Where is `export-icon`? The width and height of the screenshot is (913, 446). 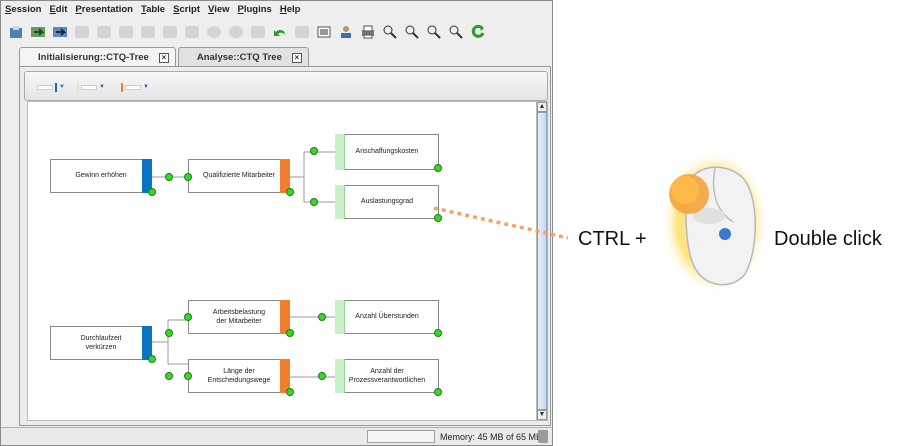 export-icon is located at coordinates (60, 32).